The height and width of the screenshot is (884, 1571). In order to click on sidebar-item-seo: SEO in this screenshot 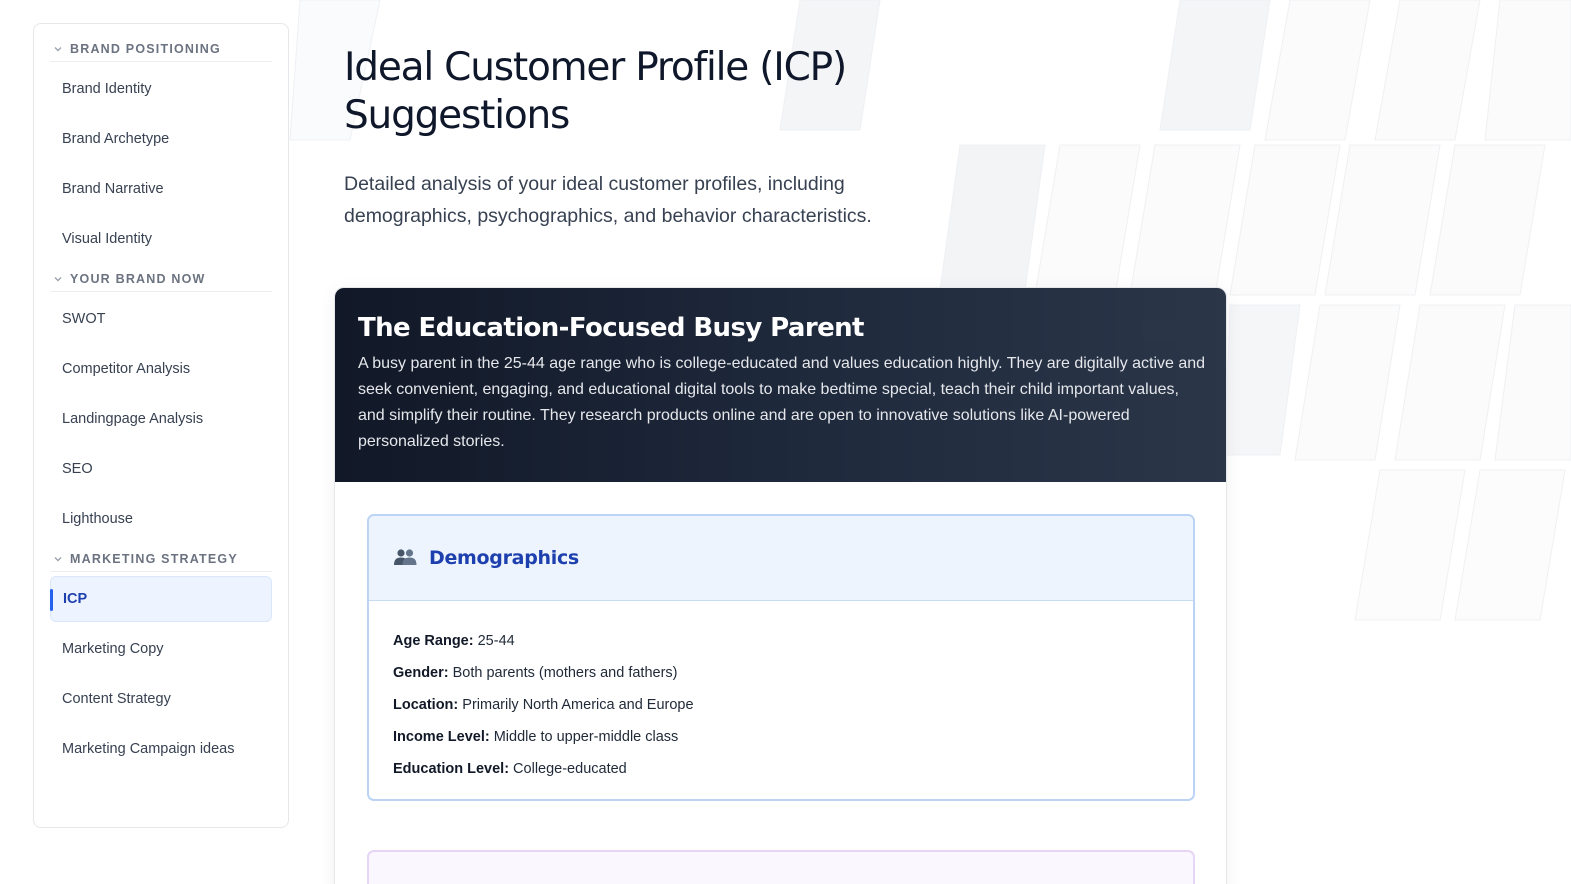, I will do `click(161, 469)`.